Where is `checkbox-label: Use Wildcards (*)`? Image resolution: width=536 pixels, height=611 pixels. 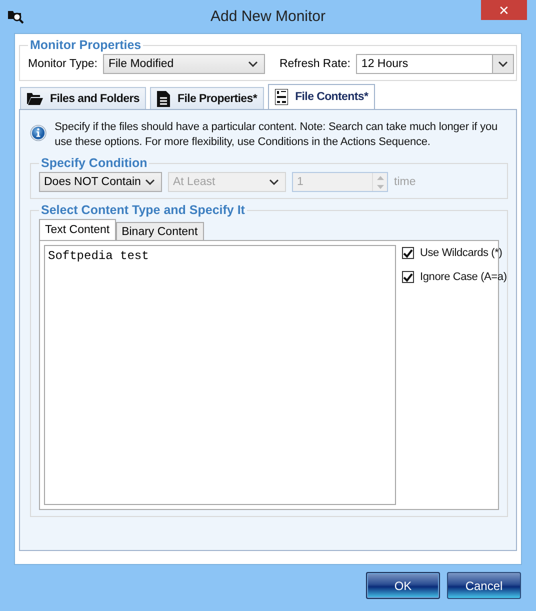
checkbox-label: Use Wildcards (*) is located at coordinates (461, 253).